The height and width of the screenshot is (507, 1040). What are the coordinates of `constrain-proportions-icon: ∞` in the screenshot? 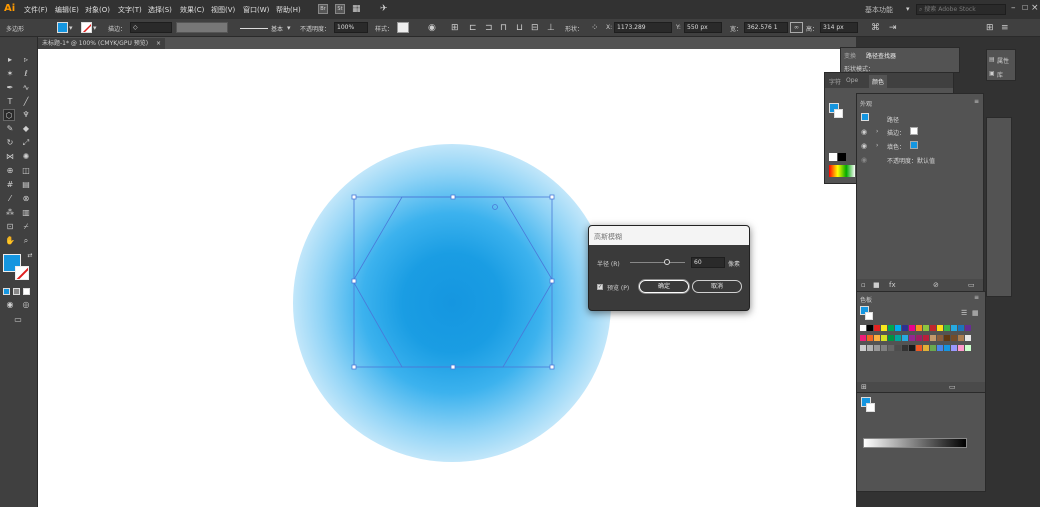 It's located at (796, 27).